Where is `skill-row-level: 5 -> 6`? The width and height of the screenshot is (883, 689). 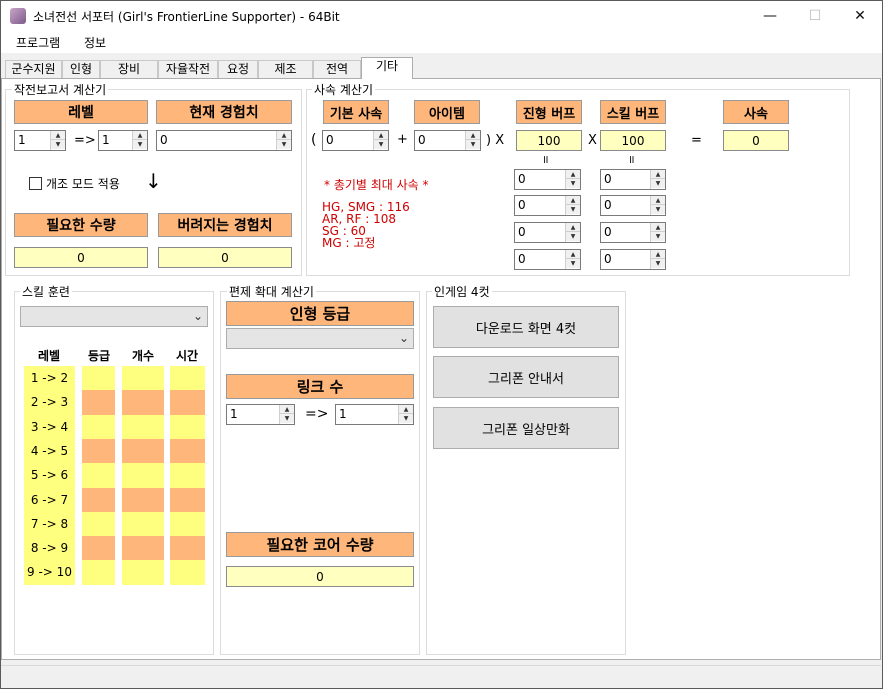
skill-row-level: 5 -> 6 is located at coordinates (49, 475).